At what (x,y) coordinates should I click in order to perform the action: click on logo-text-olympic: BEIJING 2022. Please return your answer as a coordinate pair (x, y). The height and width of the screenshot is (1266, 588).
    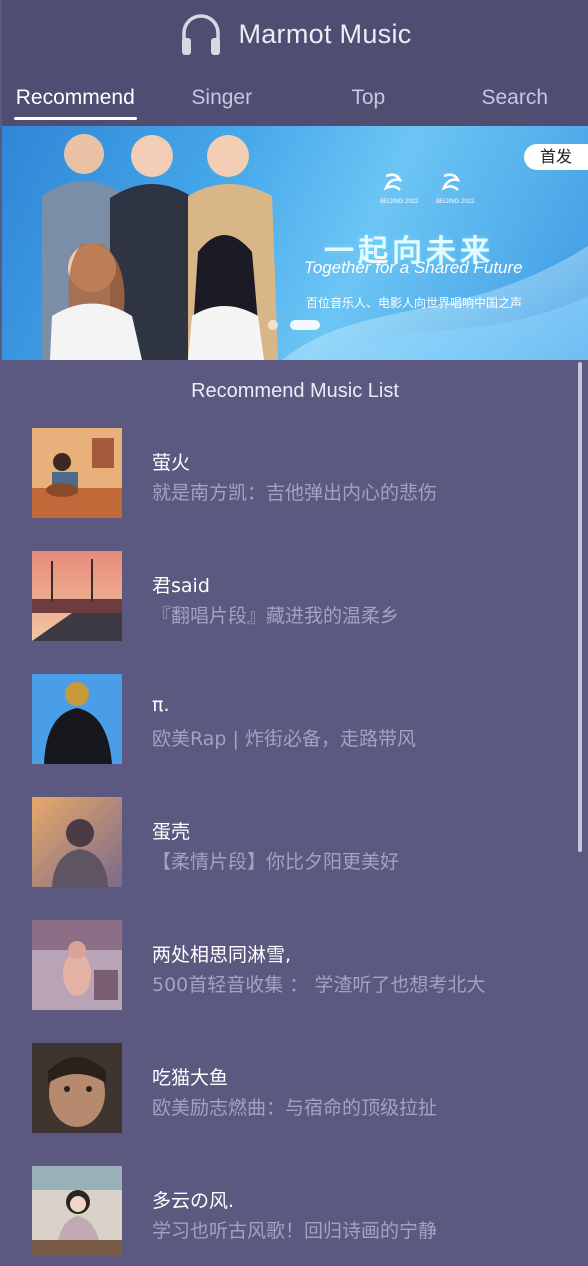
    Looking at the image, I should click on (399, 202).